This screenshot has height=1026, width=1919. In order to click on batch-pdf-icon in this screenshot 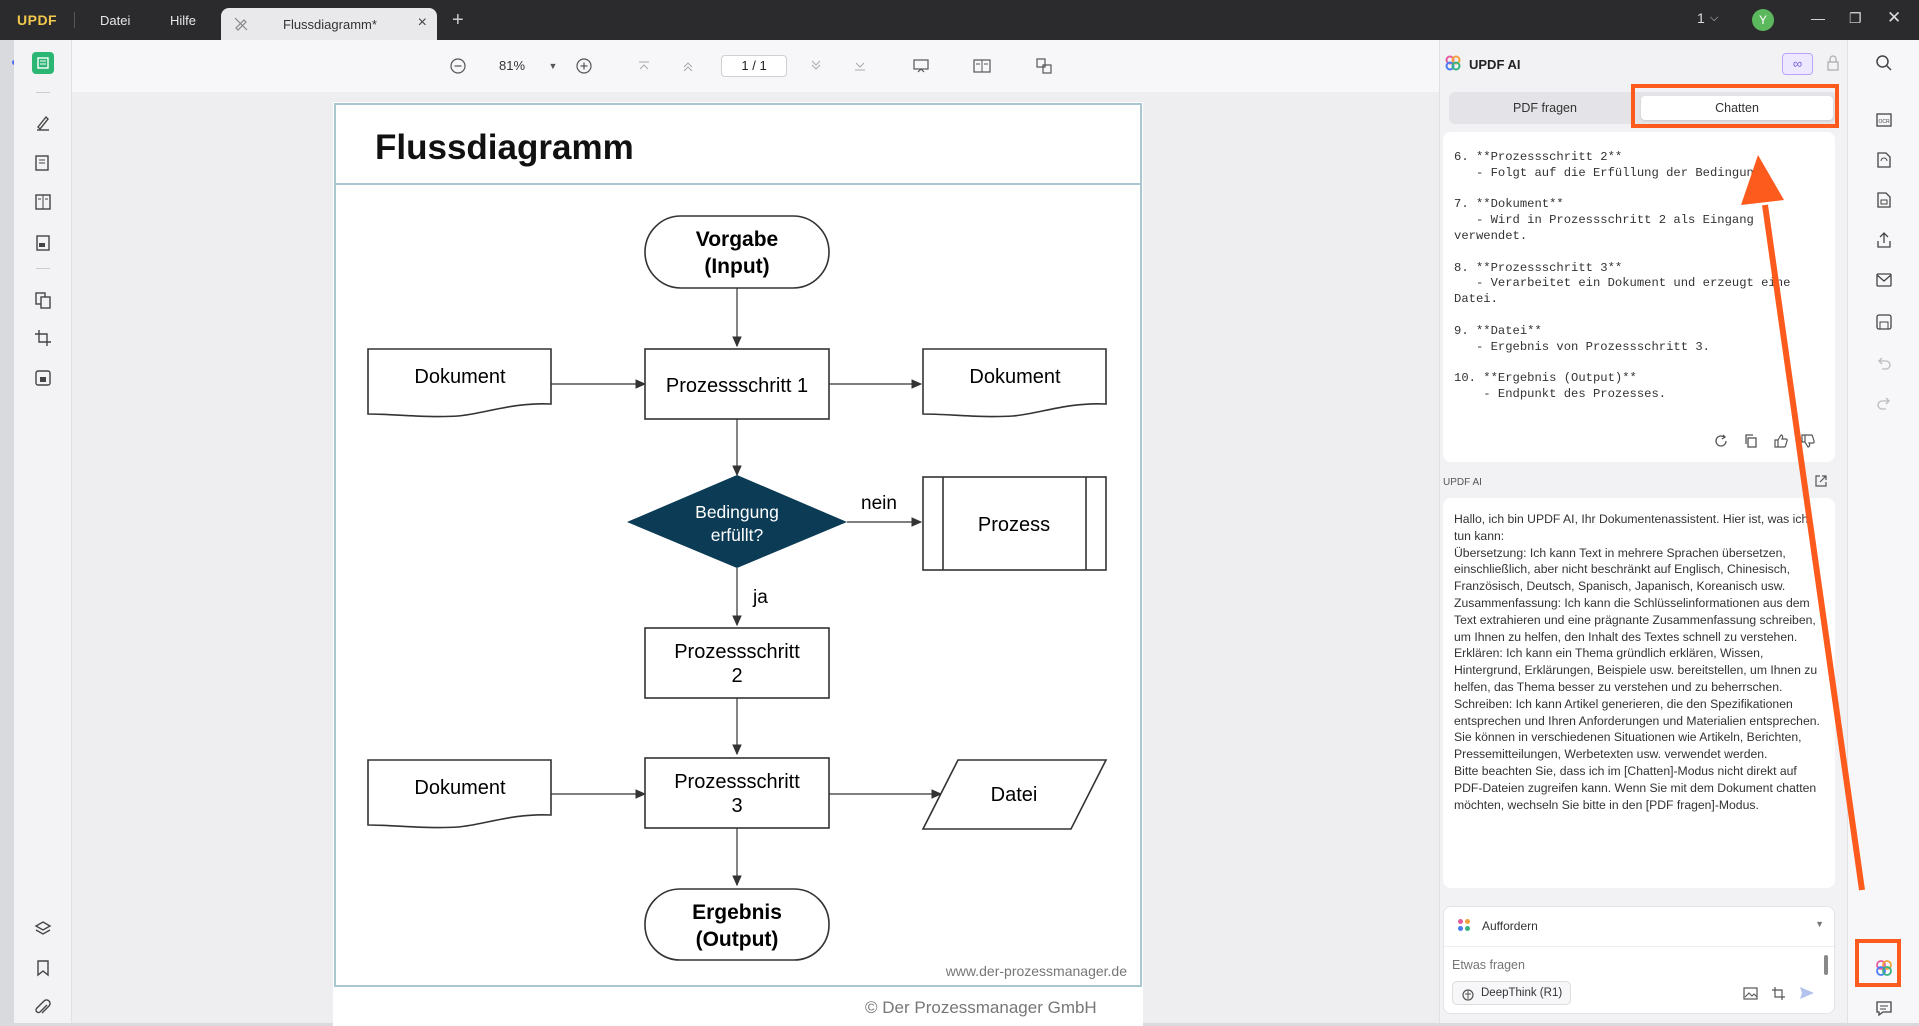, I will do `click(1884, 200)`.